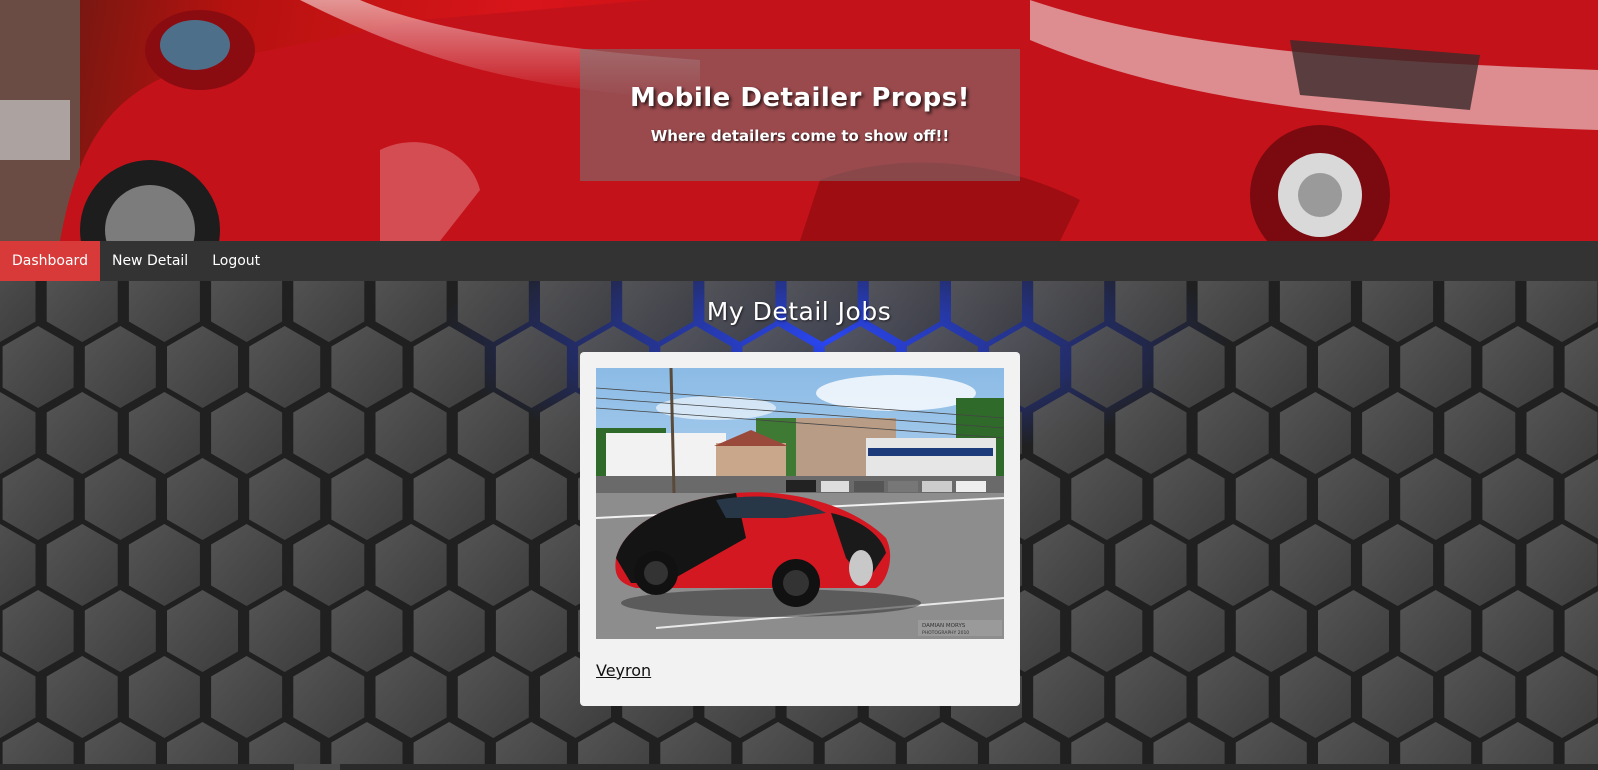 The image size is (1598, 770). What do you see at coordinates (944, 626) in the screenshot?
I see `photo-watermark: DAMIAN MORYS` at bounding box center [944, 626].